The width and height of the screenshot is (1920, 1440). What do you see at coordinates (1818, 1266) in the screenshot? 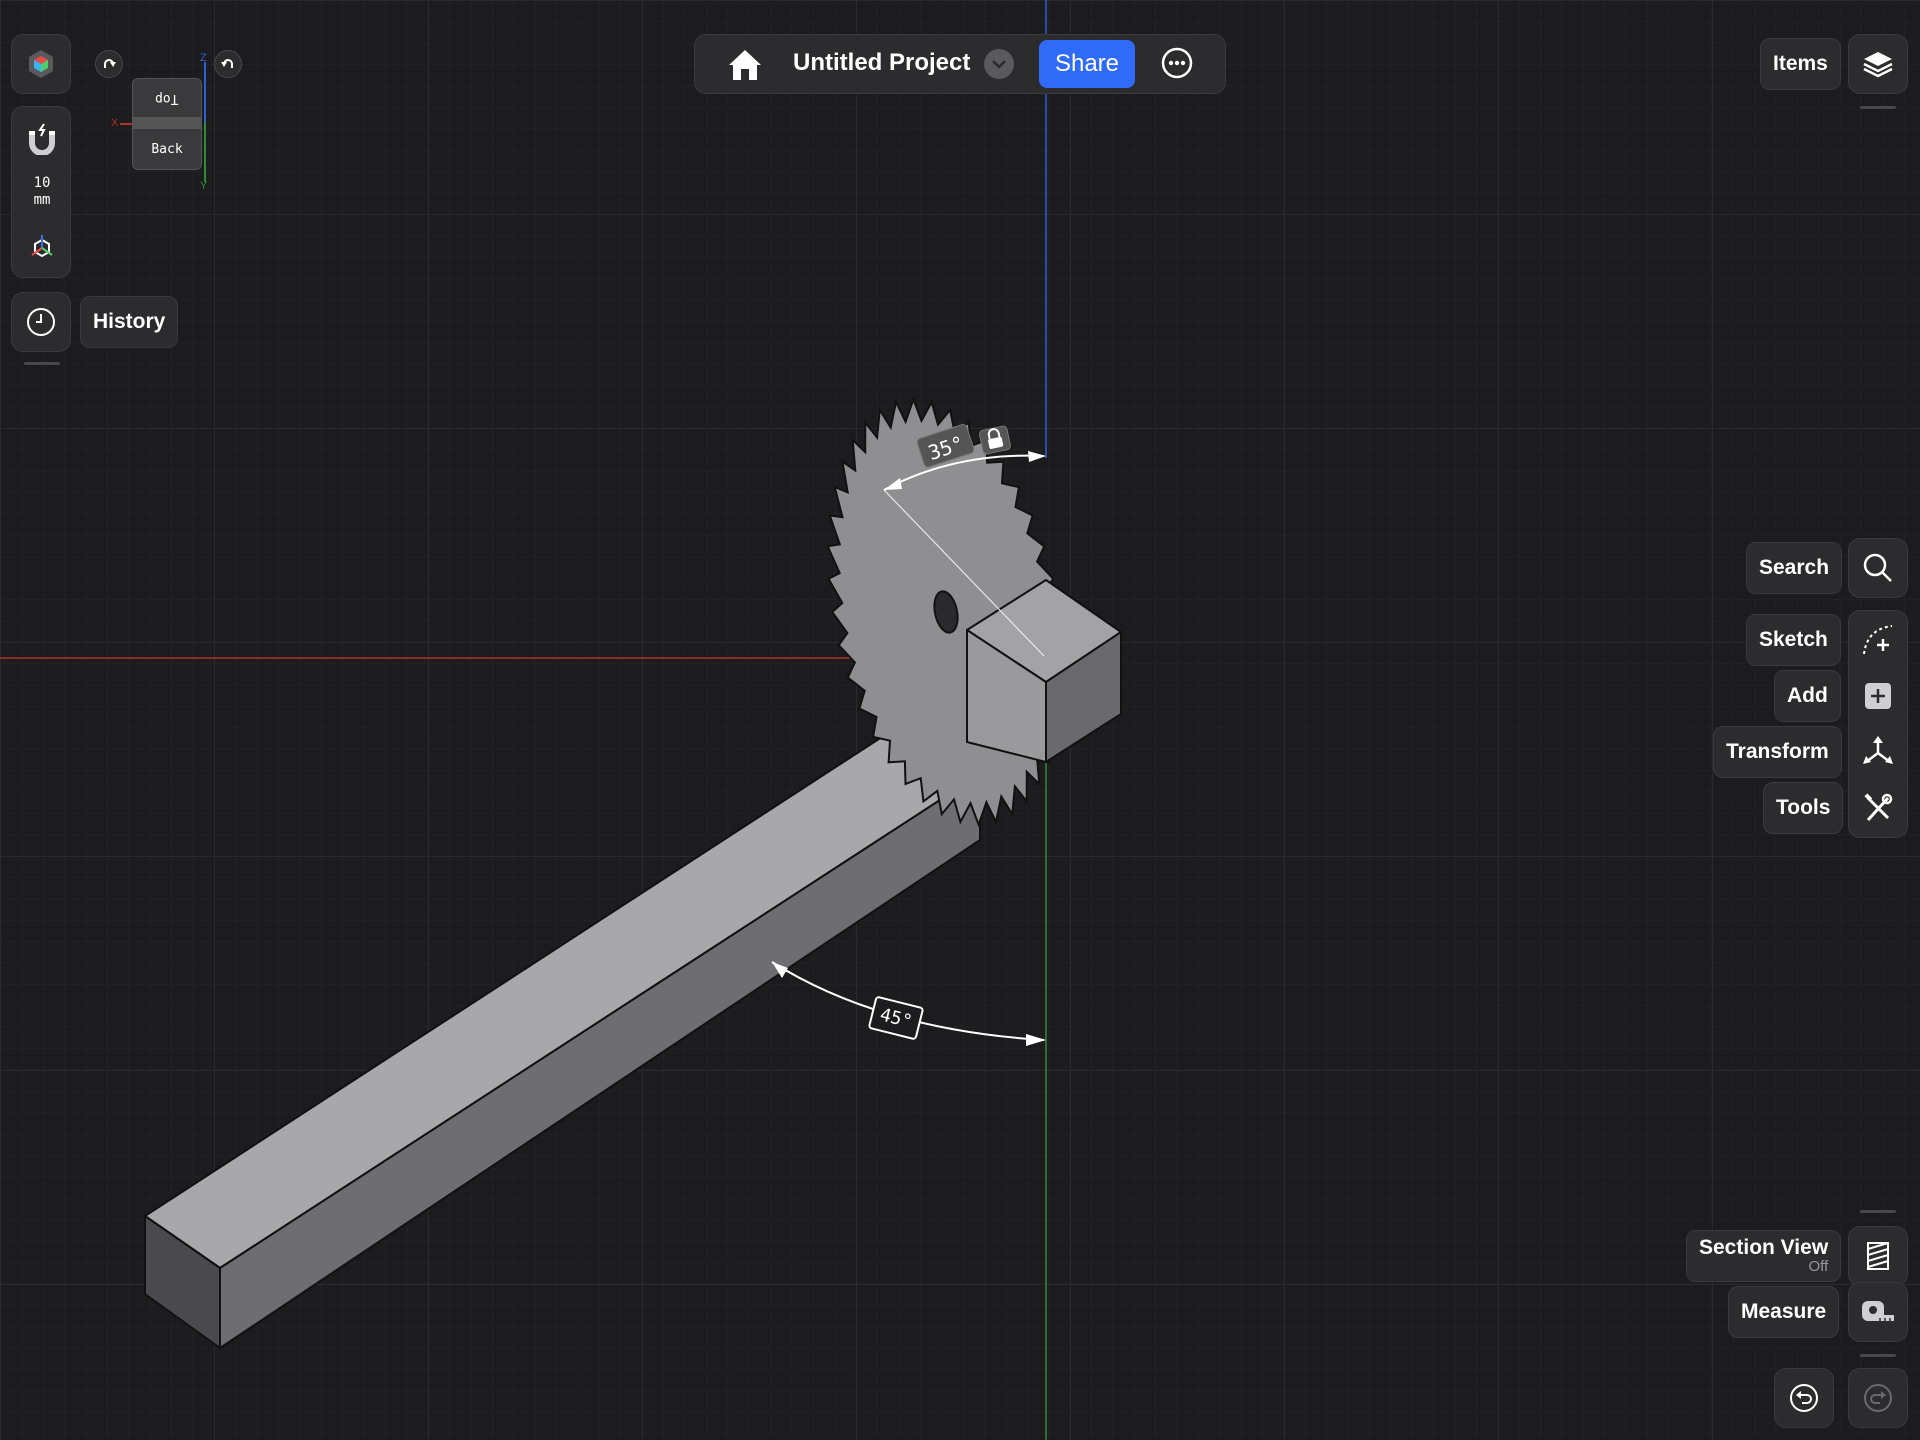
I see `section-view-state: Off` at bounding box center [1818, 1266].